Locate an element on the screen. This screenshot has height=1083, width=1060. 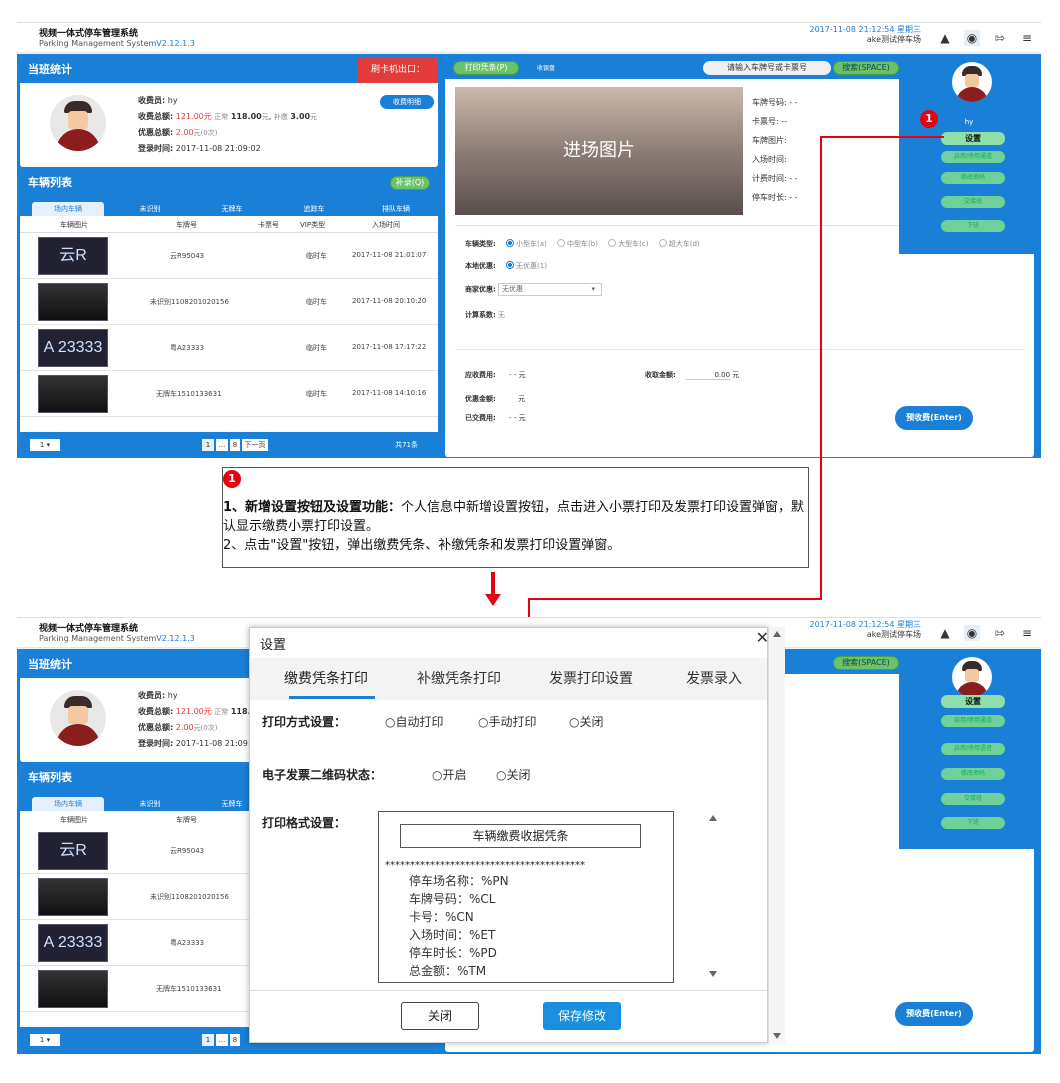
tab-no-plate: 无牌车 is located at coordinates (232, 209).